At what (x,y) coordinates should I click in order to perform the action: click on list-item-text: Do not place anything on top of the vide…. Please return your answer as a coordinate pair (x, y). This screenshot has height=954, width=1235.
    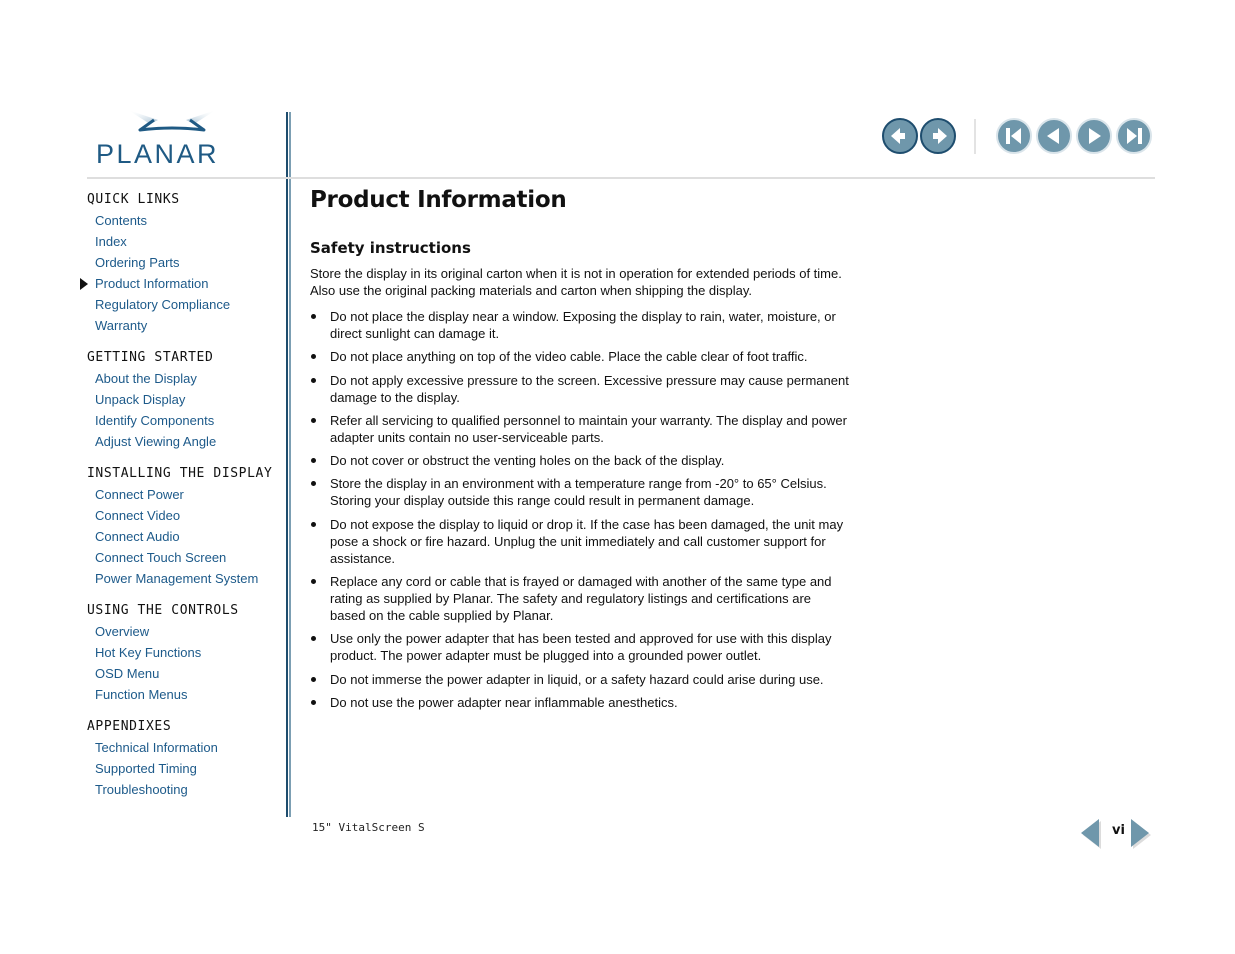
    Looking at the image, I should click on (569, 357).